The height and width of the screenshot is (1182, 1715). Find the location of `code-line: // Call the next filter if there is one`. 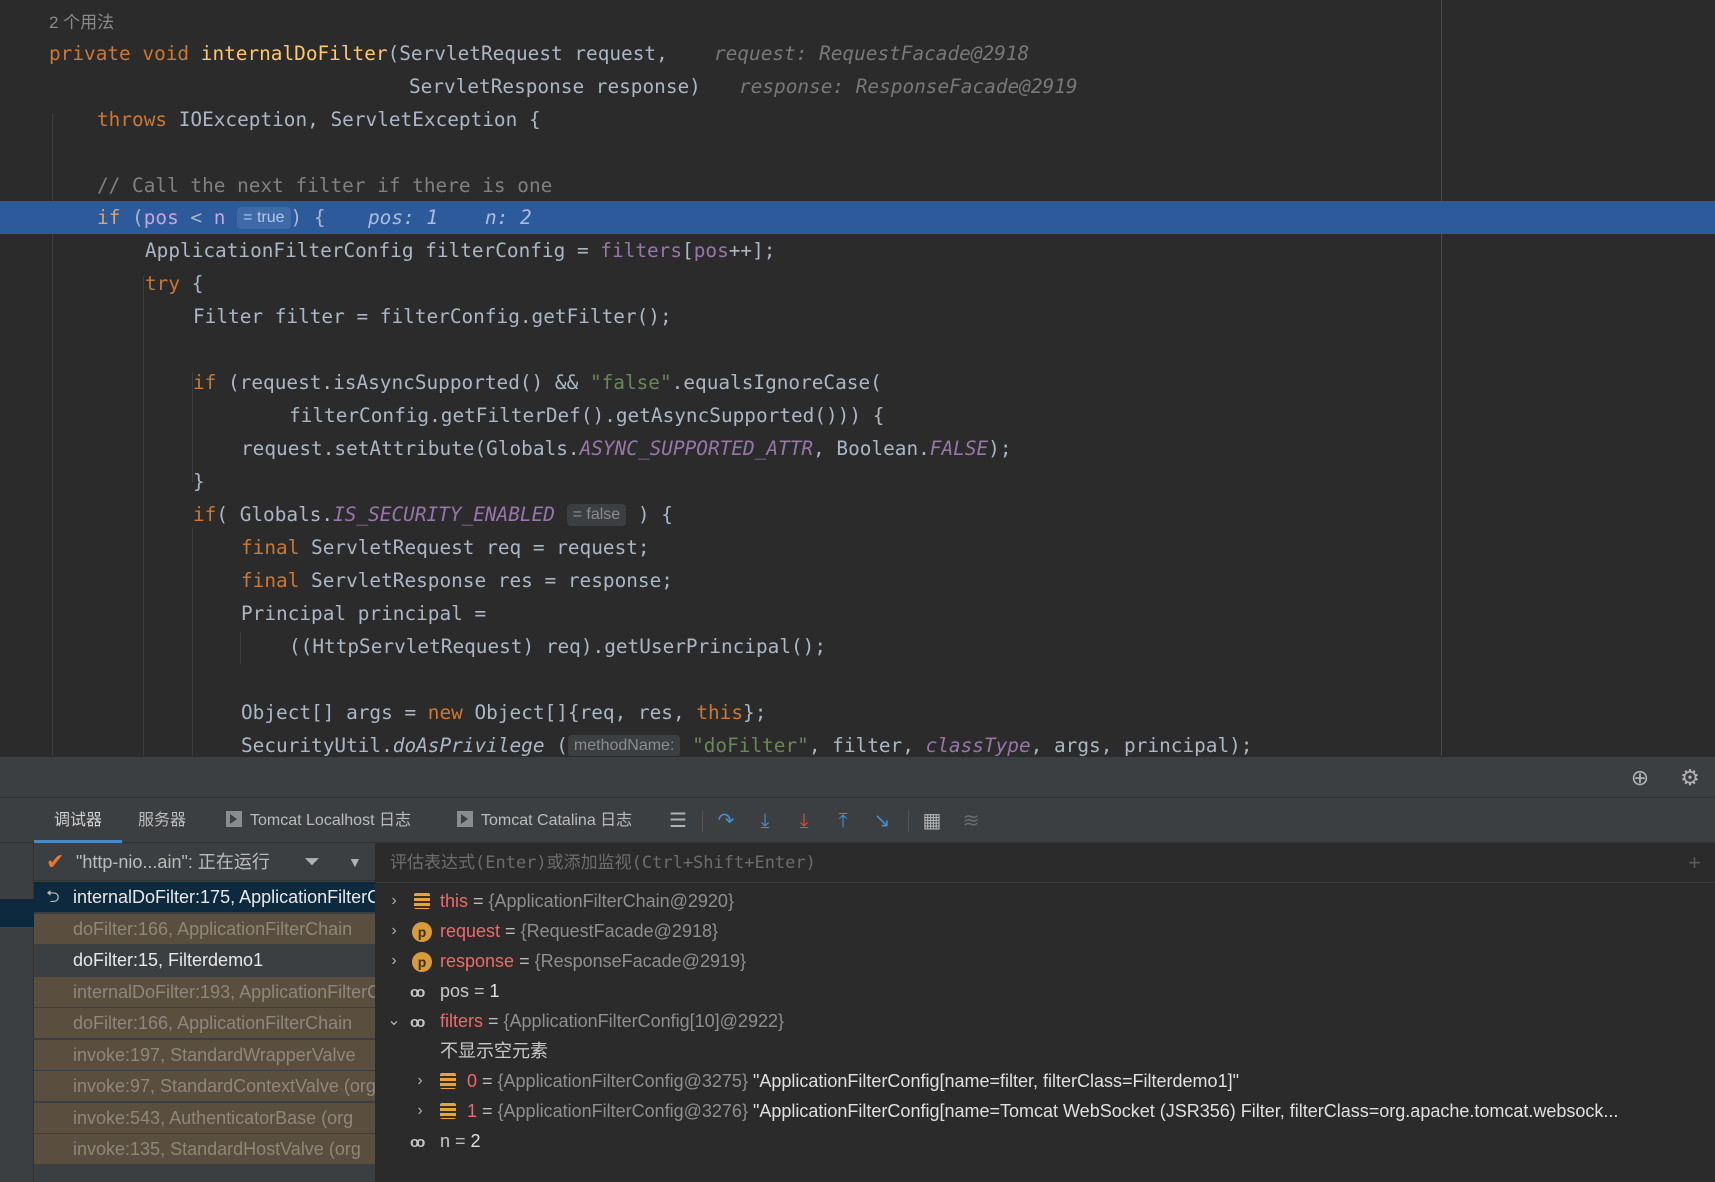

code-line: // Call the next filter if there is one is located at coordinates (857, 185).